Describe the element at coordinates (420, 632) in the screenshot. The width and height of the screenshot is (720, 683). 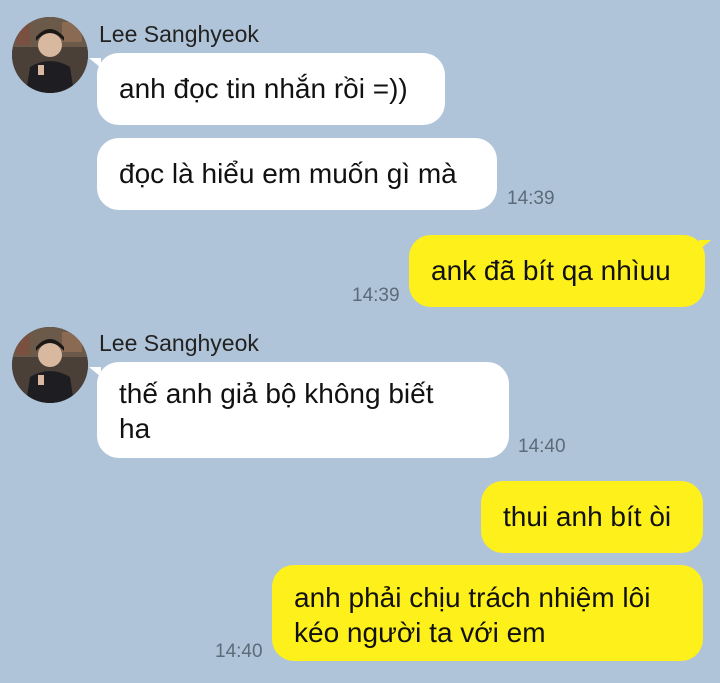
I see `message-text-line: kéo người ta với em` at that location.